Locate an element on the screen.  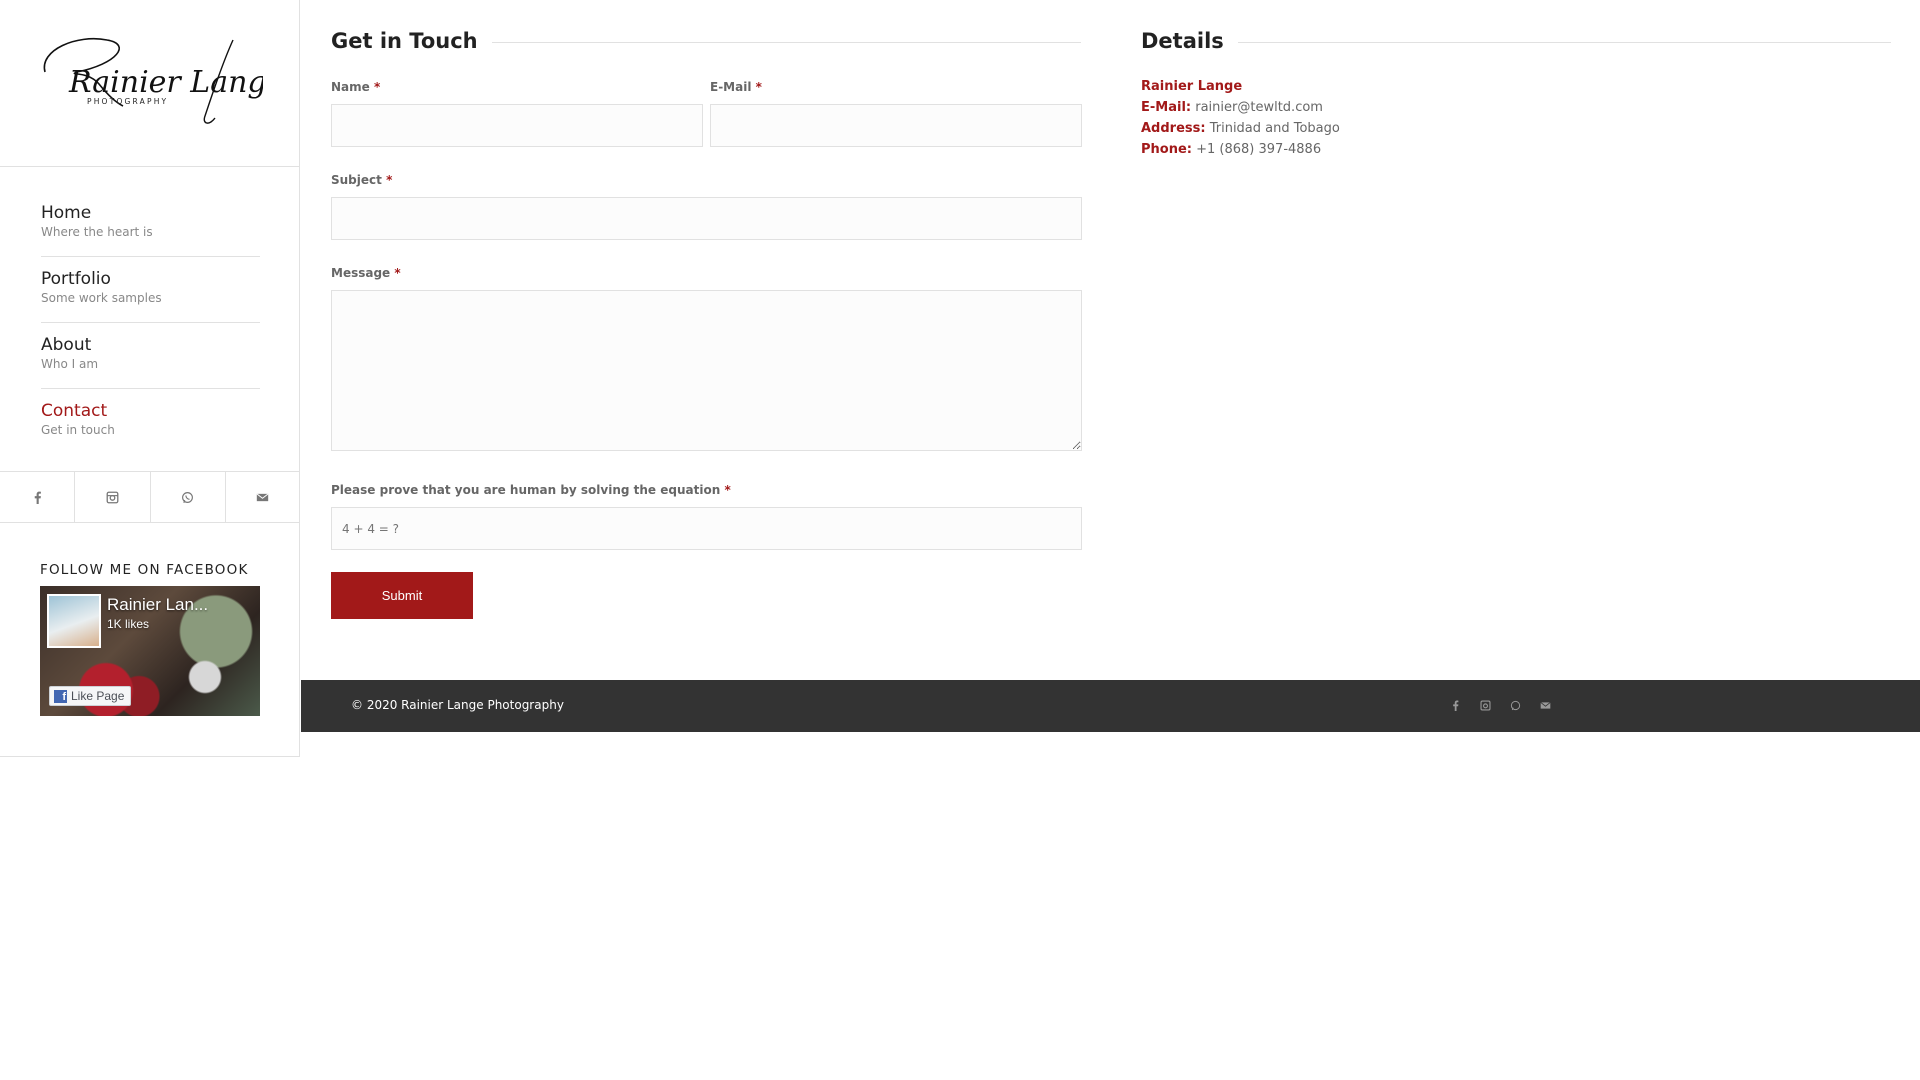
logo-script: Rainier Lange is located at coordinates (165, 82).